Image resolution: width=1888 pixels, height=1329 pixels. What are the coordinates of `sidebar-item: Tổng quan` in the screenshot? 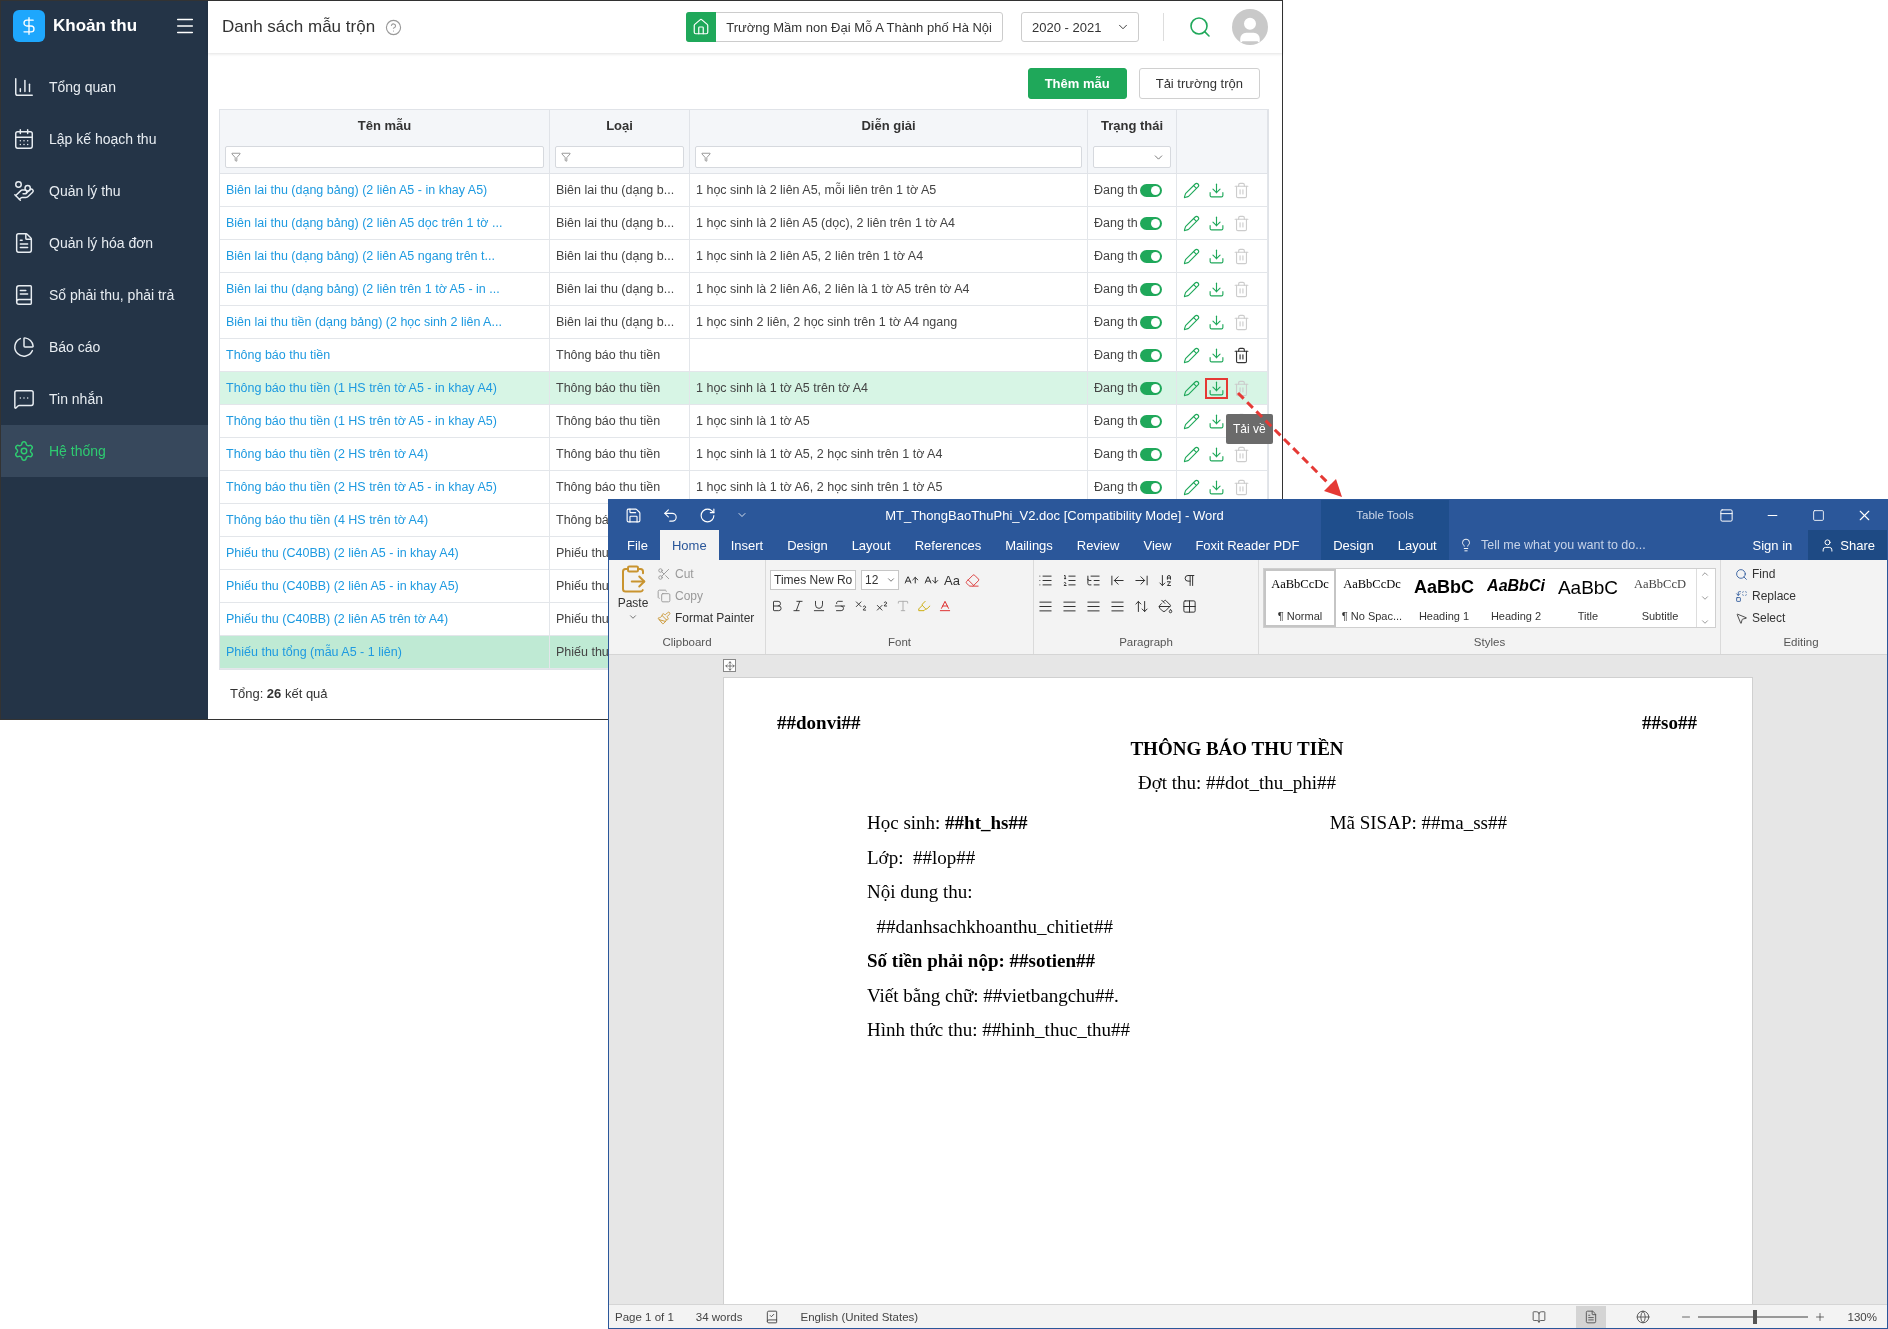 It's located at (104, 87).